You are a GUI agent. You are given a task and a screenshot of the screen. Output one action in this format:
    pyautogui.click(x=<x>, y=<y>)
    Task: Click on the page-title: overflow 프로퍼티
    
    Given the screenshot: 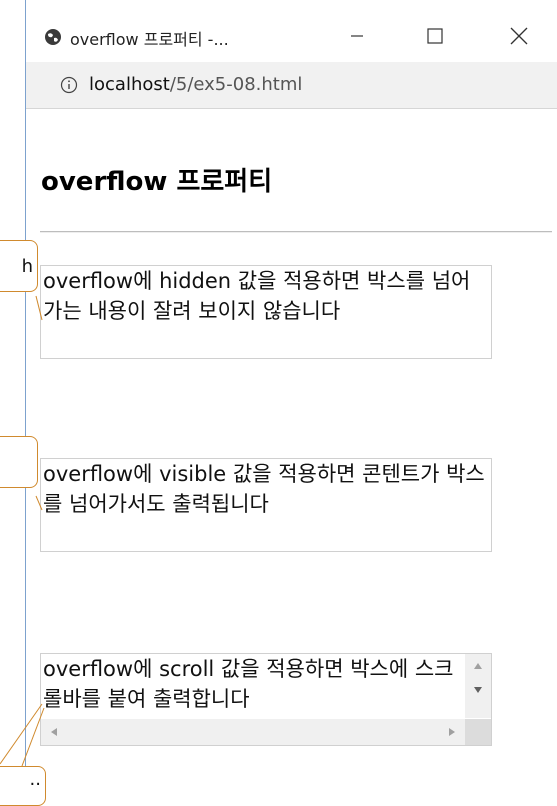 What is the action you would take?
    pyautogui.click(x=157, y=182)
    